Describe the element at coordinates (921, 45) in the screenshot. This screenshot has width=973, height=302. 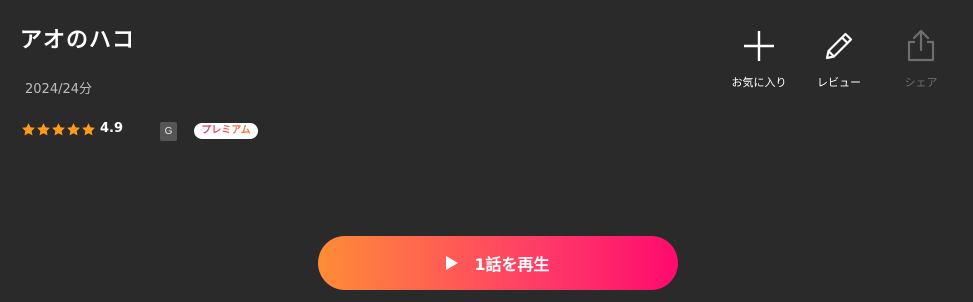
I see `share-icon` at that location.